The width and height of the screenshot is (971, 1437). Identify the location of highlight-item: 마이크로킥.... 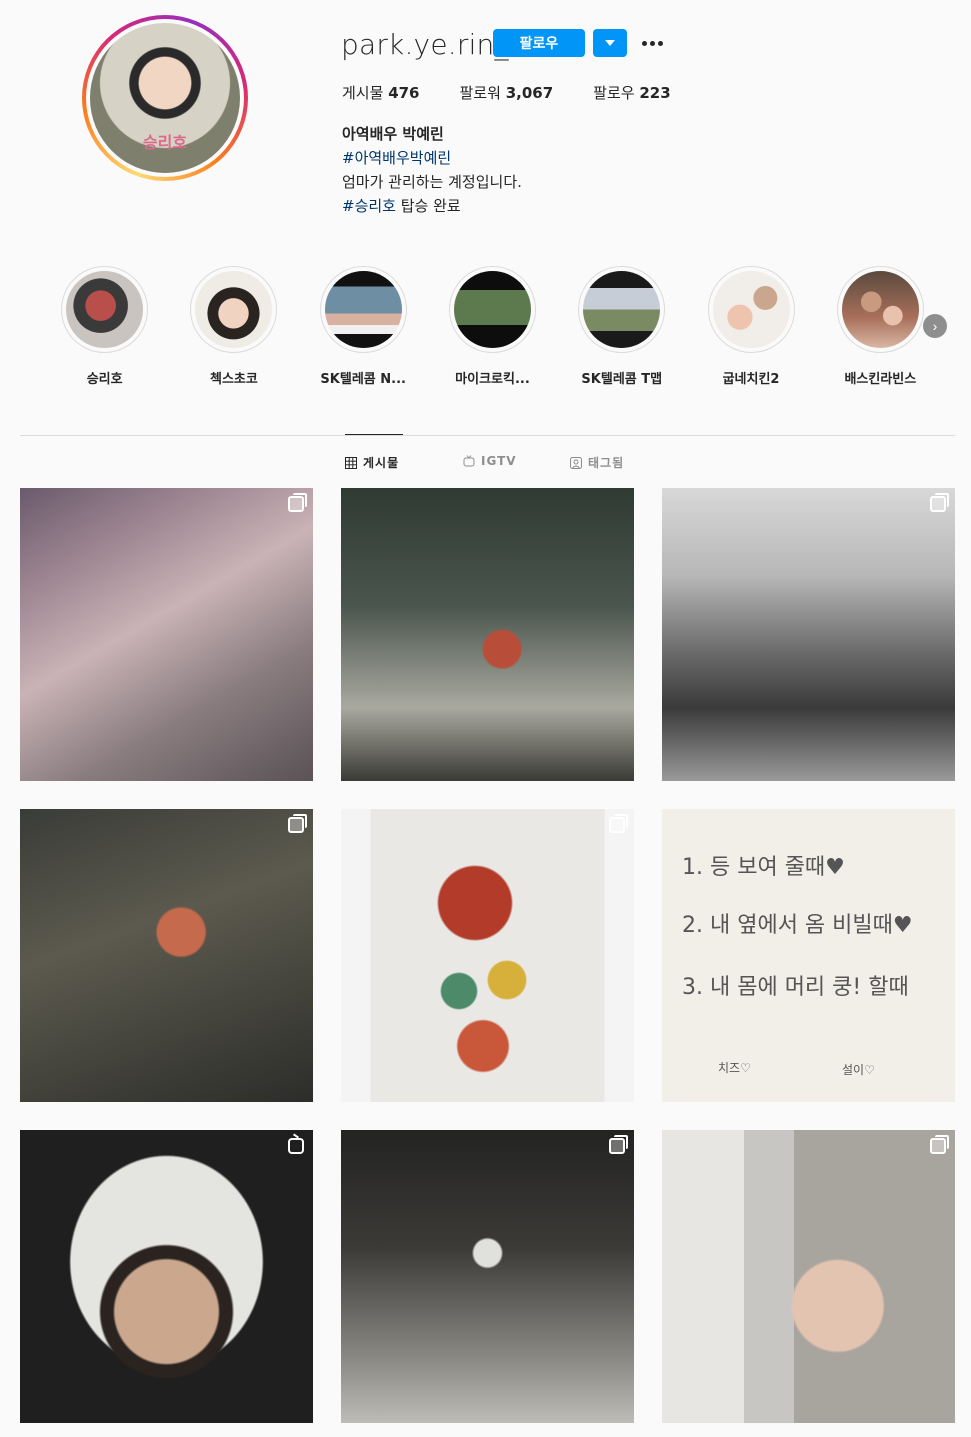
(492, 326).